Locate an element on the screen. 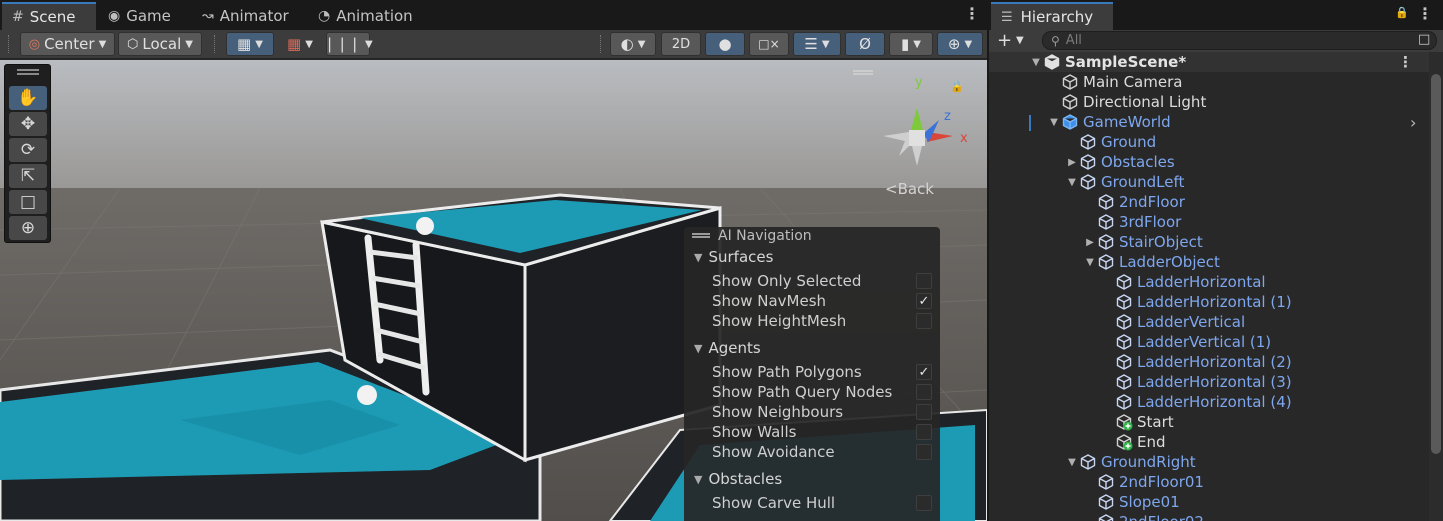  option-show-navmesh: Show NavMesh ✓ is located at coordinates (822, 301).